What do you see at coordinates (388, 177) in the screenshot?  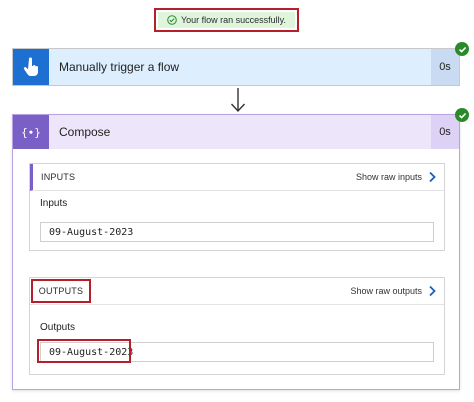 I see `show-raw-inputs-label: Show raw inputs` at bounding box center [388, 177].